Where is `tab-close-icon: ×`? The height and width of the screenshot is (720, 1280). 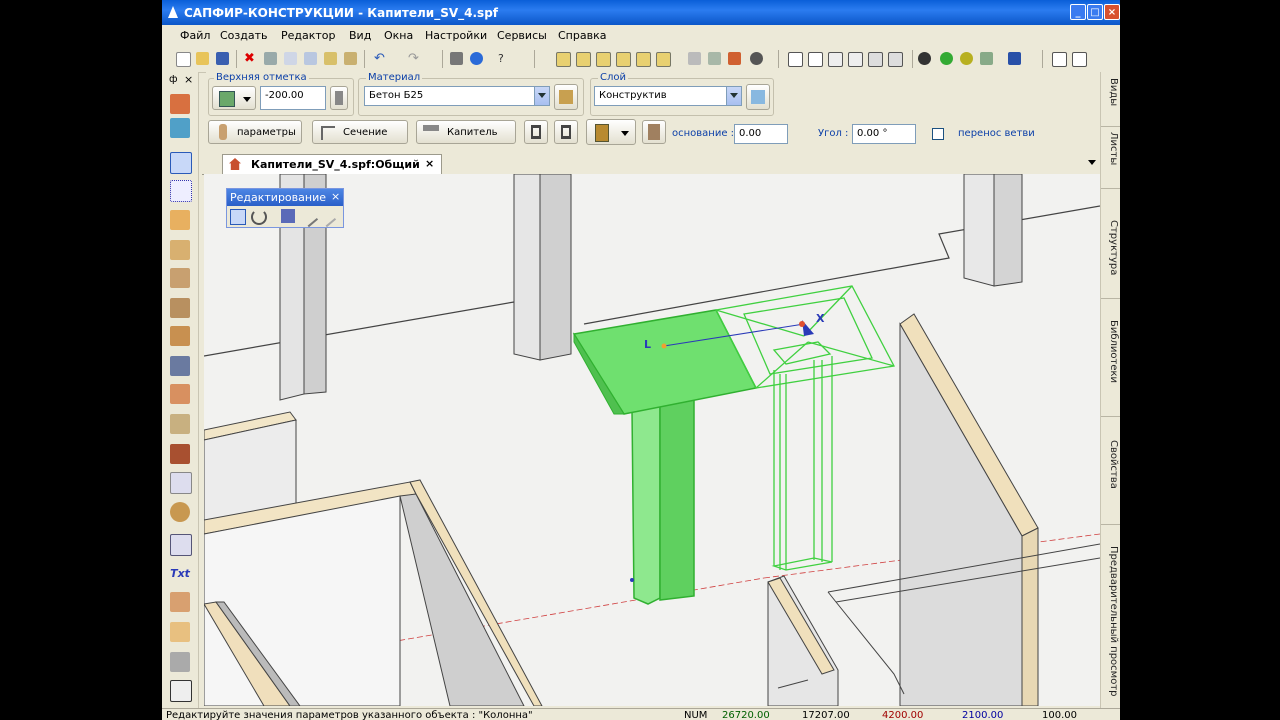 tab-close-icon: × is located at coordinates (429, 163).